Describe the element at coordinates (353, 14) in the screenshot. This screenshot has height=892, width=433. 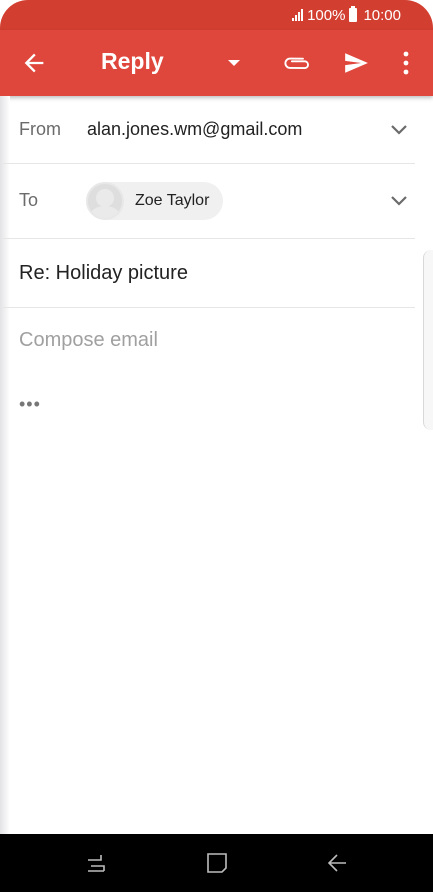
I see `battery-icon` at that location.